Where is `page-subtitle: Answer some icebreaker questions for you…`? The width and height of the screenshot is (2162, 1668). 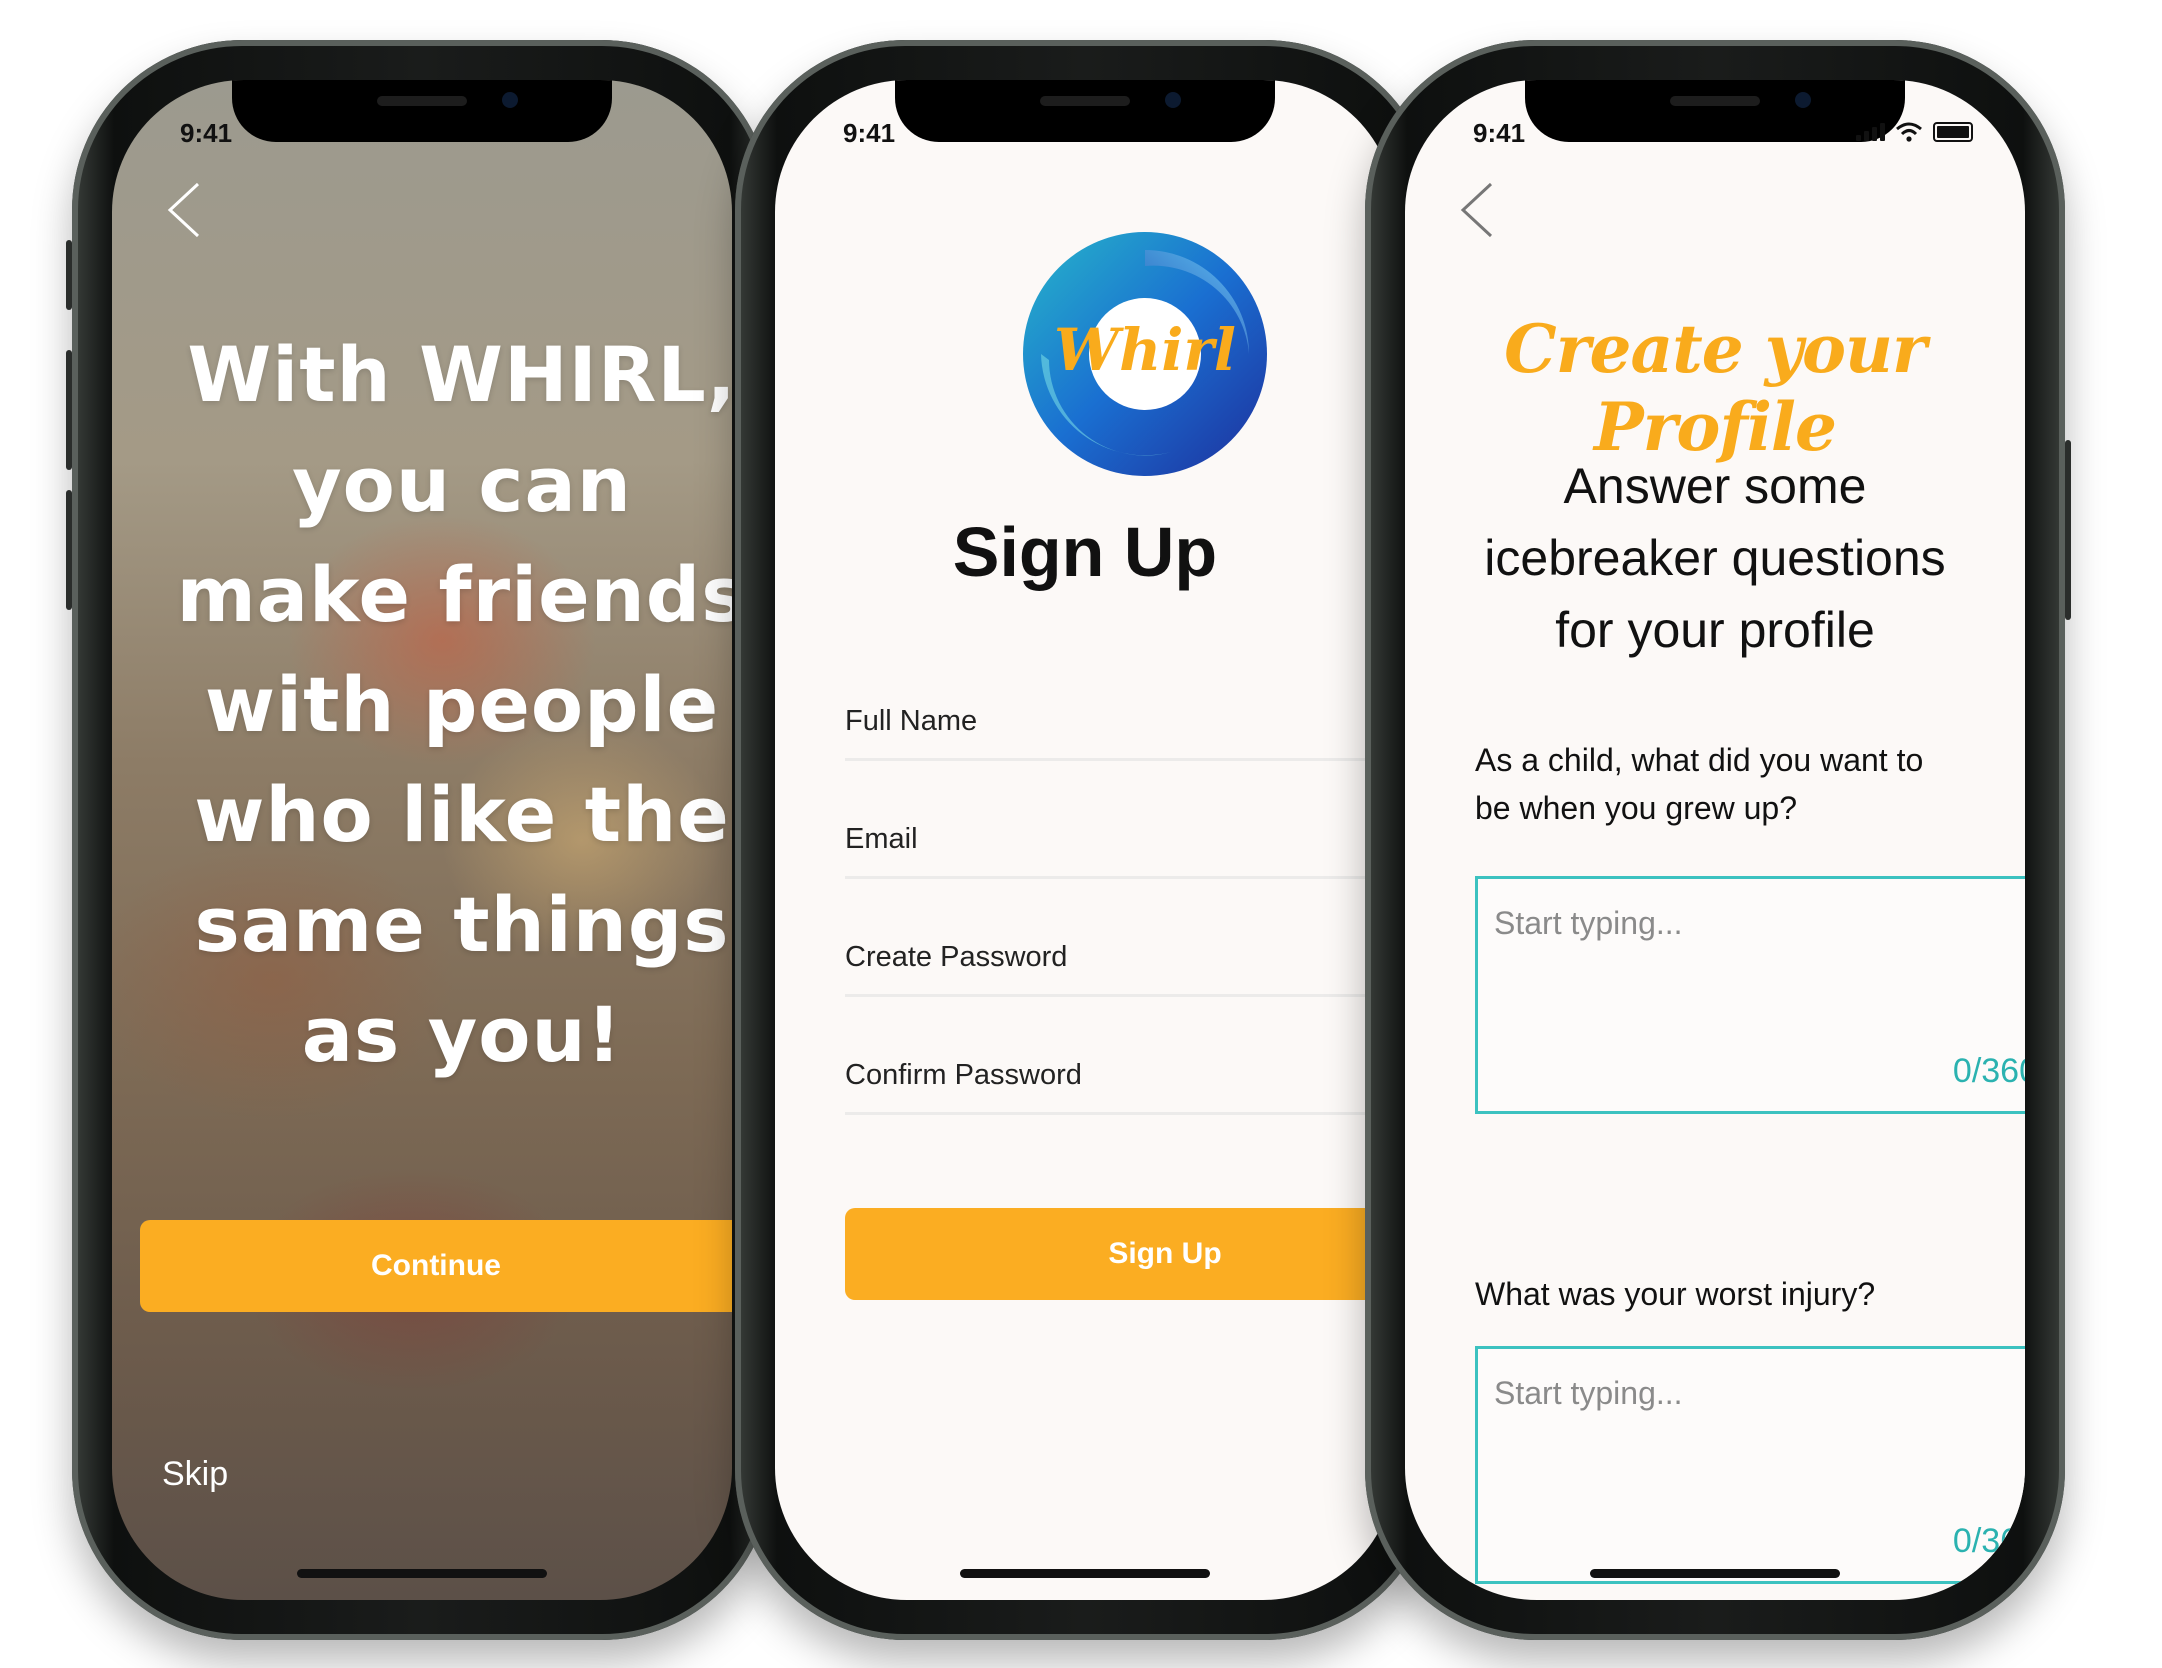 page-subtitle: Answer some icebreaker questions for you… is located at coordinates (1715, 558).